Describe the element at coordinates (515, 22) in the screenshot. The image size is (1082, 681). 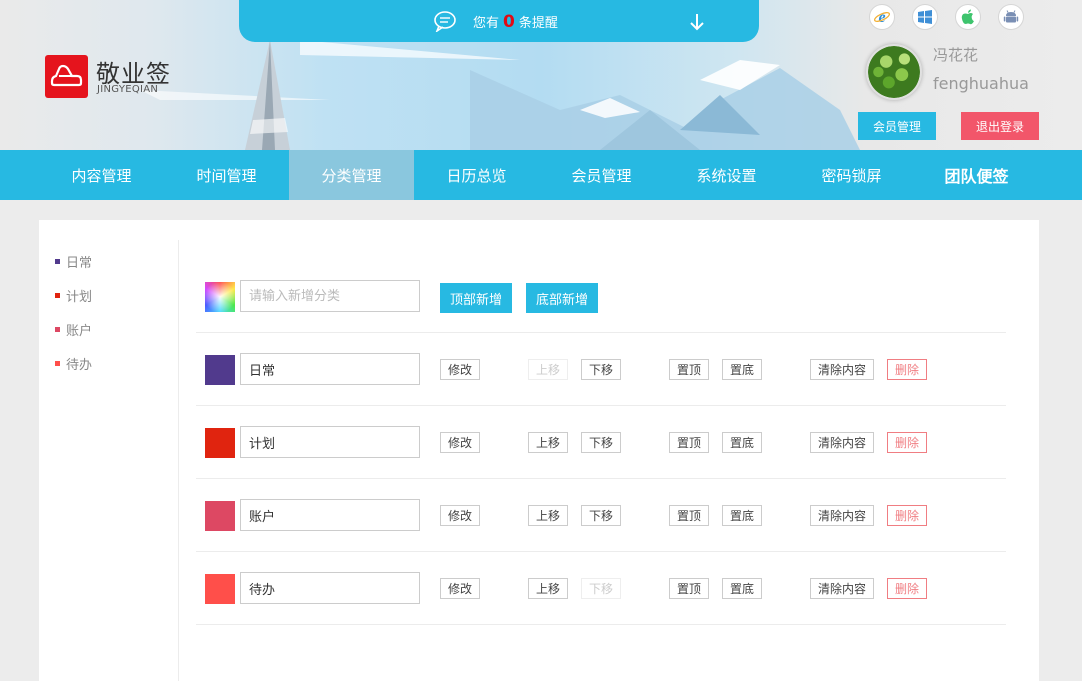
I see `reminder-text: 您有 0 条提醒` at that location.